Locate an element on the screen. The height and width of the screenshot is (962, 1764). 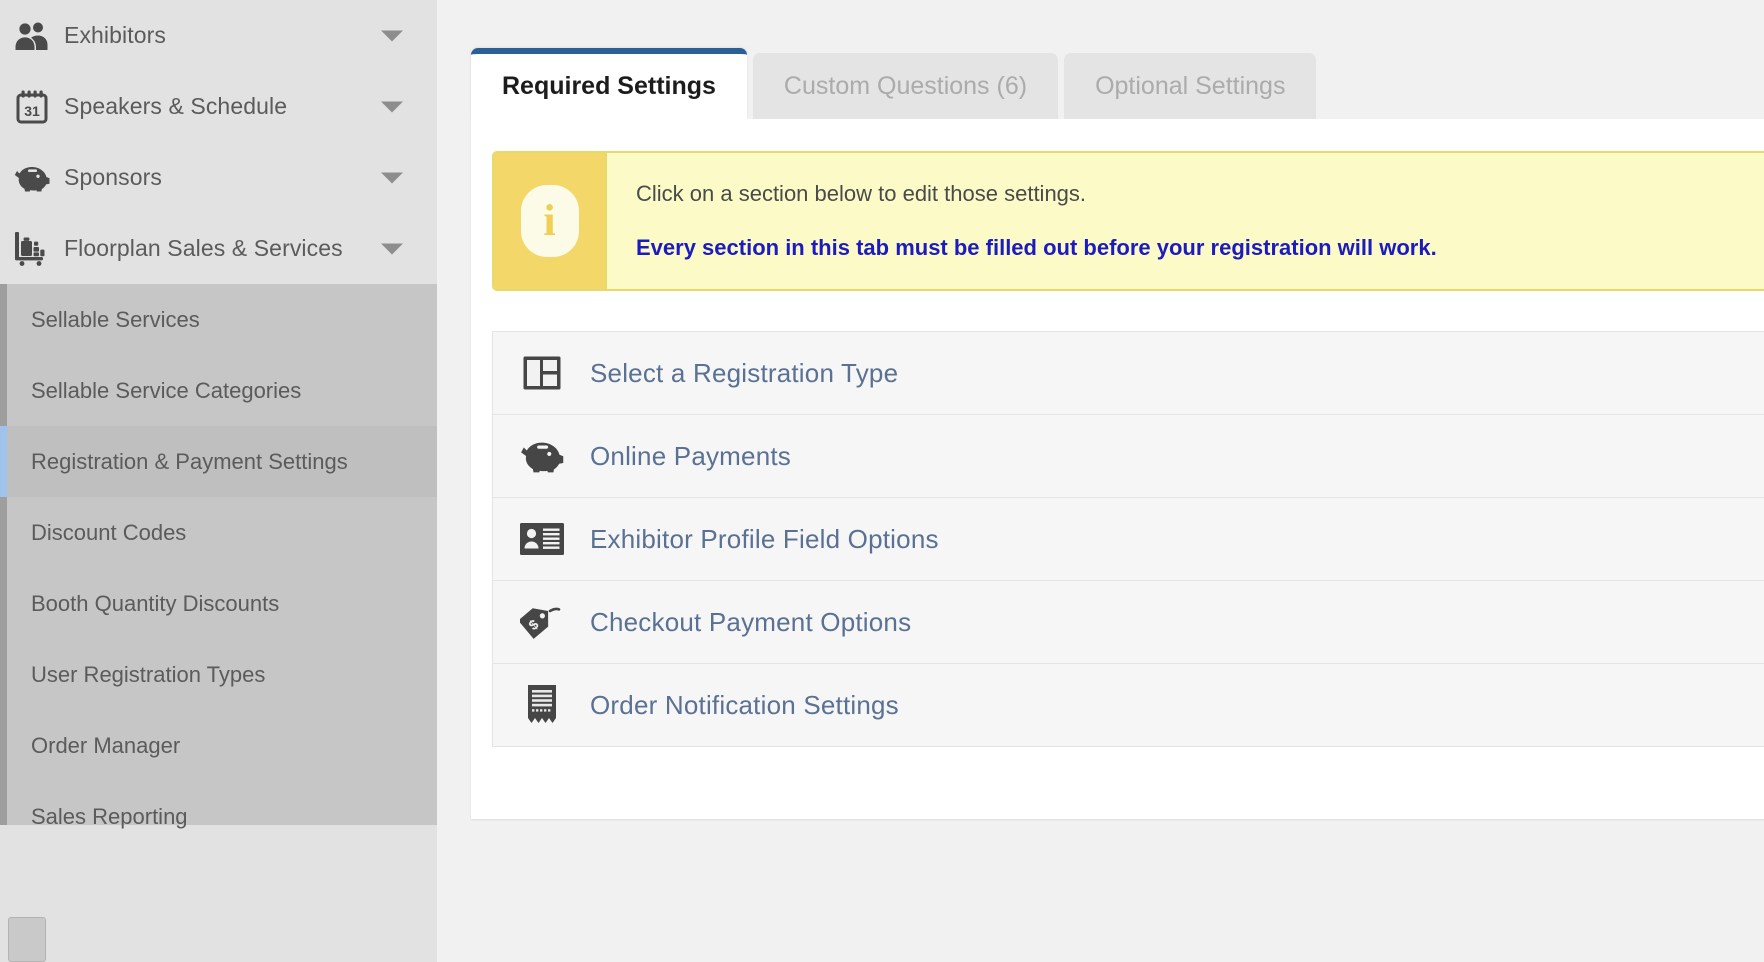
section-row-exhibitor-profile-field-options: Exhibitor Profile Field Options is located at coordinates (1128, 539).